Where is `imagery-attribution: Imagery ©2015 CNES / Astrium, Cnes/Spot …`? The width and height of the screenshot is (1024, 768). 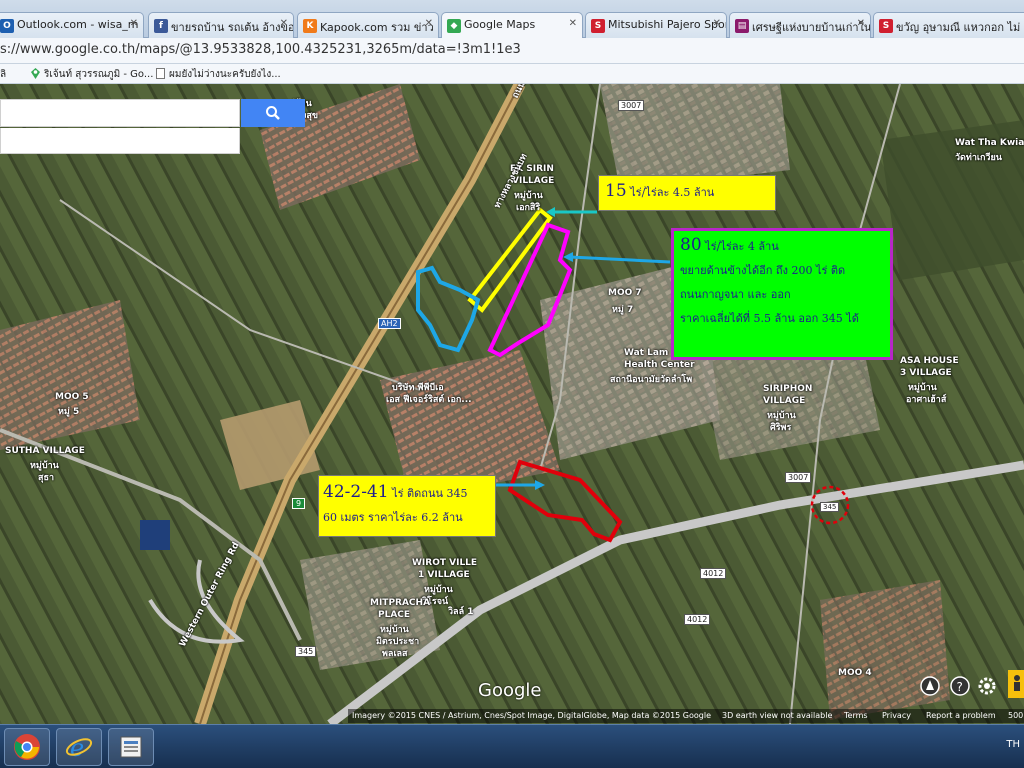 imagery-attribution: Imagery ©2015 CNES / Astrium, Cnes/Spot … is located at coordinates (532, 715).